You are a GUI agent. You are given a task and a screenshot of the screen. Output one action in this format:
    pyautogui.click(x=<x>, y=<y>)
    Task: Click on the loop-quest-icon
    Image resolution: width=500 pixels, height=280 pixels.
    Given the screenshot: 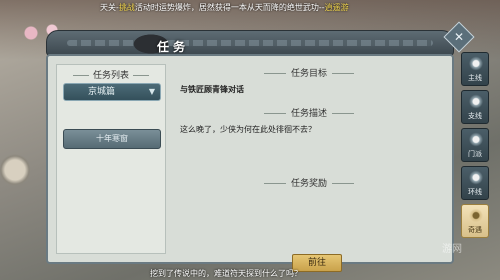 What is the action you would take?
    pyautogui.click(x=476, y=177)
    